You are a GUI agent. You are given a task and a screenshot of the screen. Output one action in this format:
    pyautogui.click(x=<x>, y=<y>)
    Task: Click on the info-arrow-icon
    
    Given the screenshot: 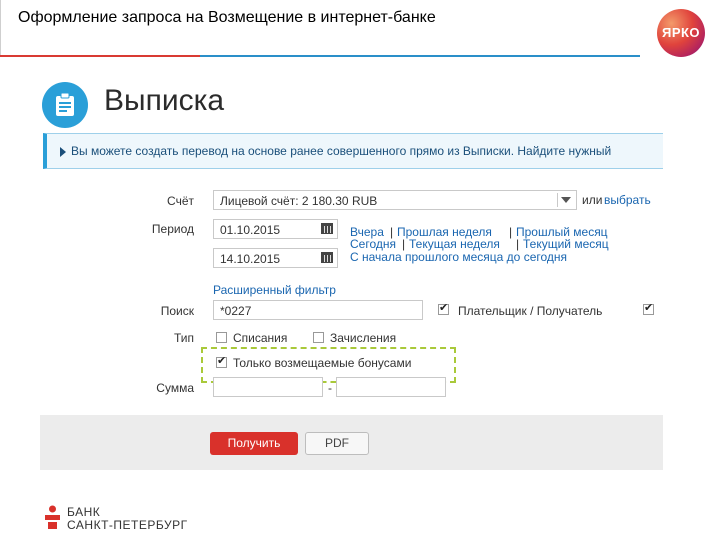 What is the action you would take?
    pyautogui.click(x=63, y=152)
    